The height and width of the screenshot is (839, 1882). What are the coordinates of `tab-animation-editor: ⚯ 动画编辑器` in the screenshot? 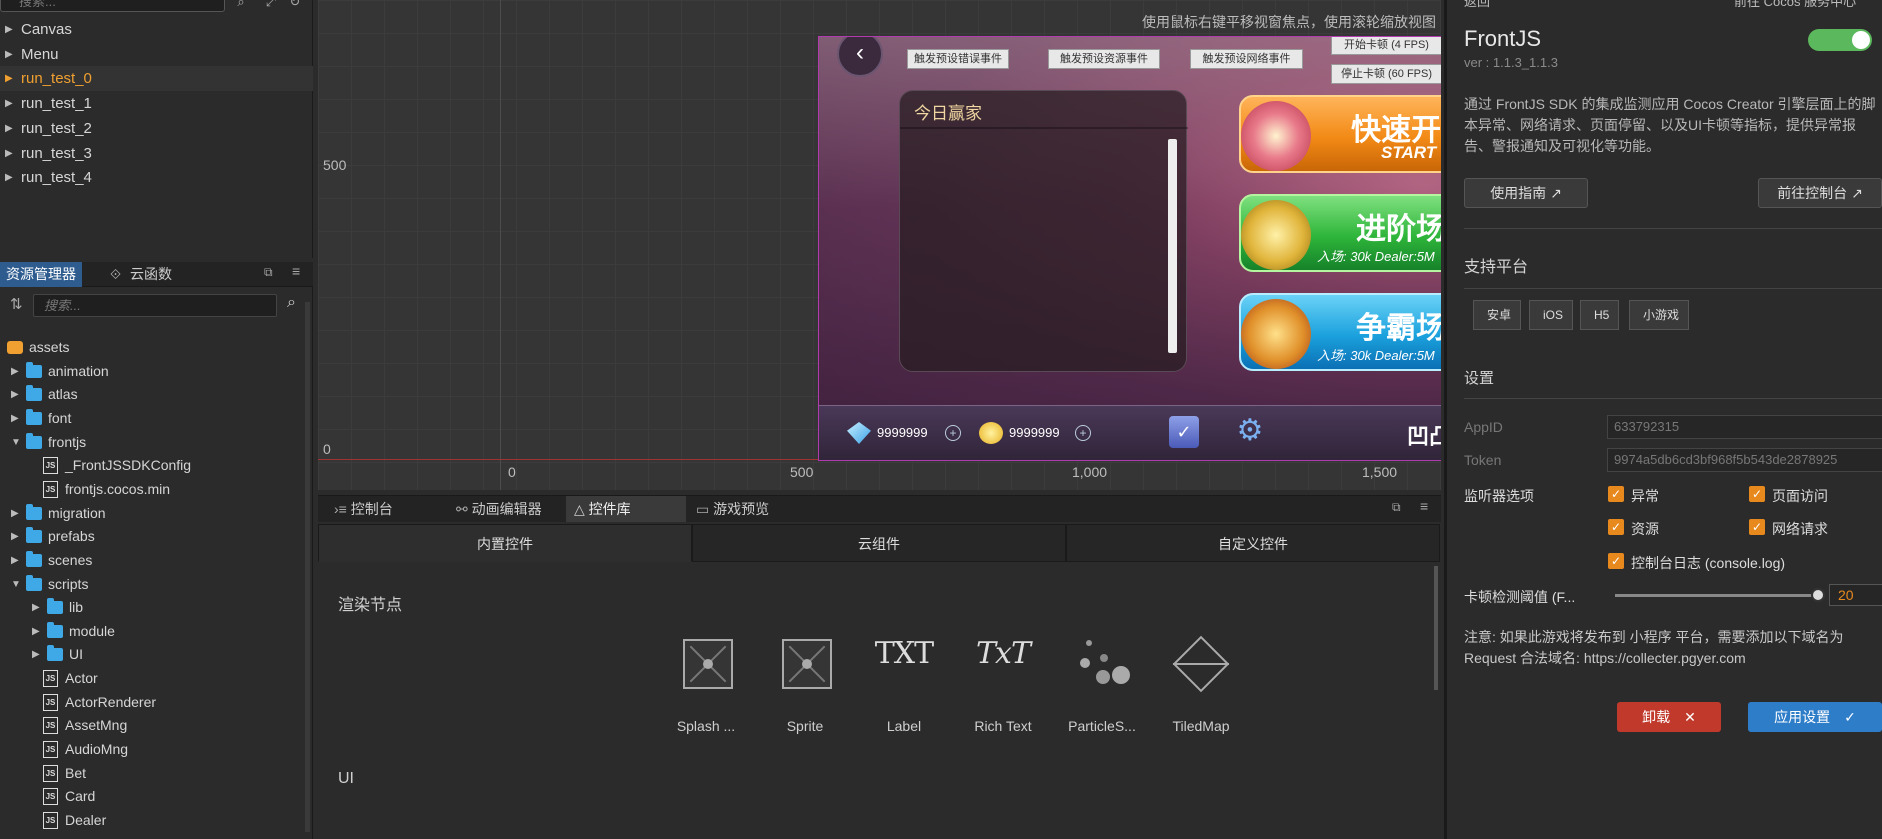 It's located at (508, 509).